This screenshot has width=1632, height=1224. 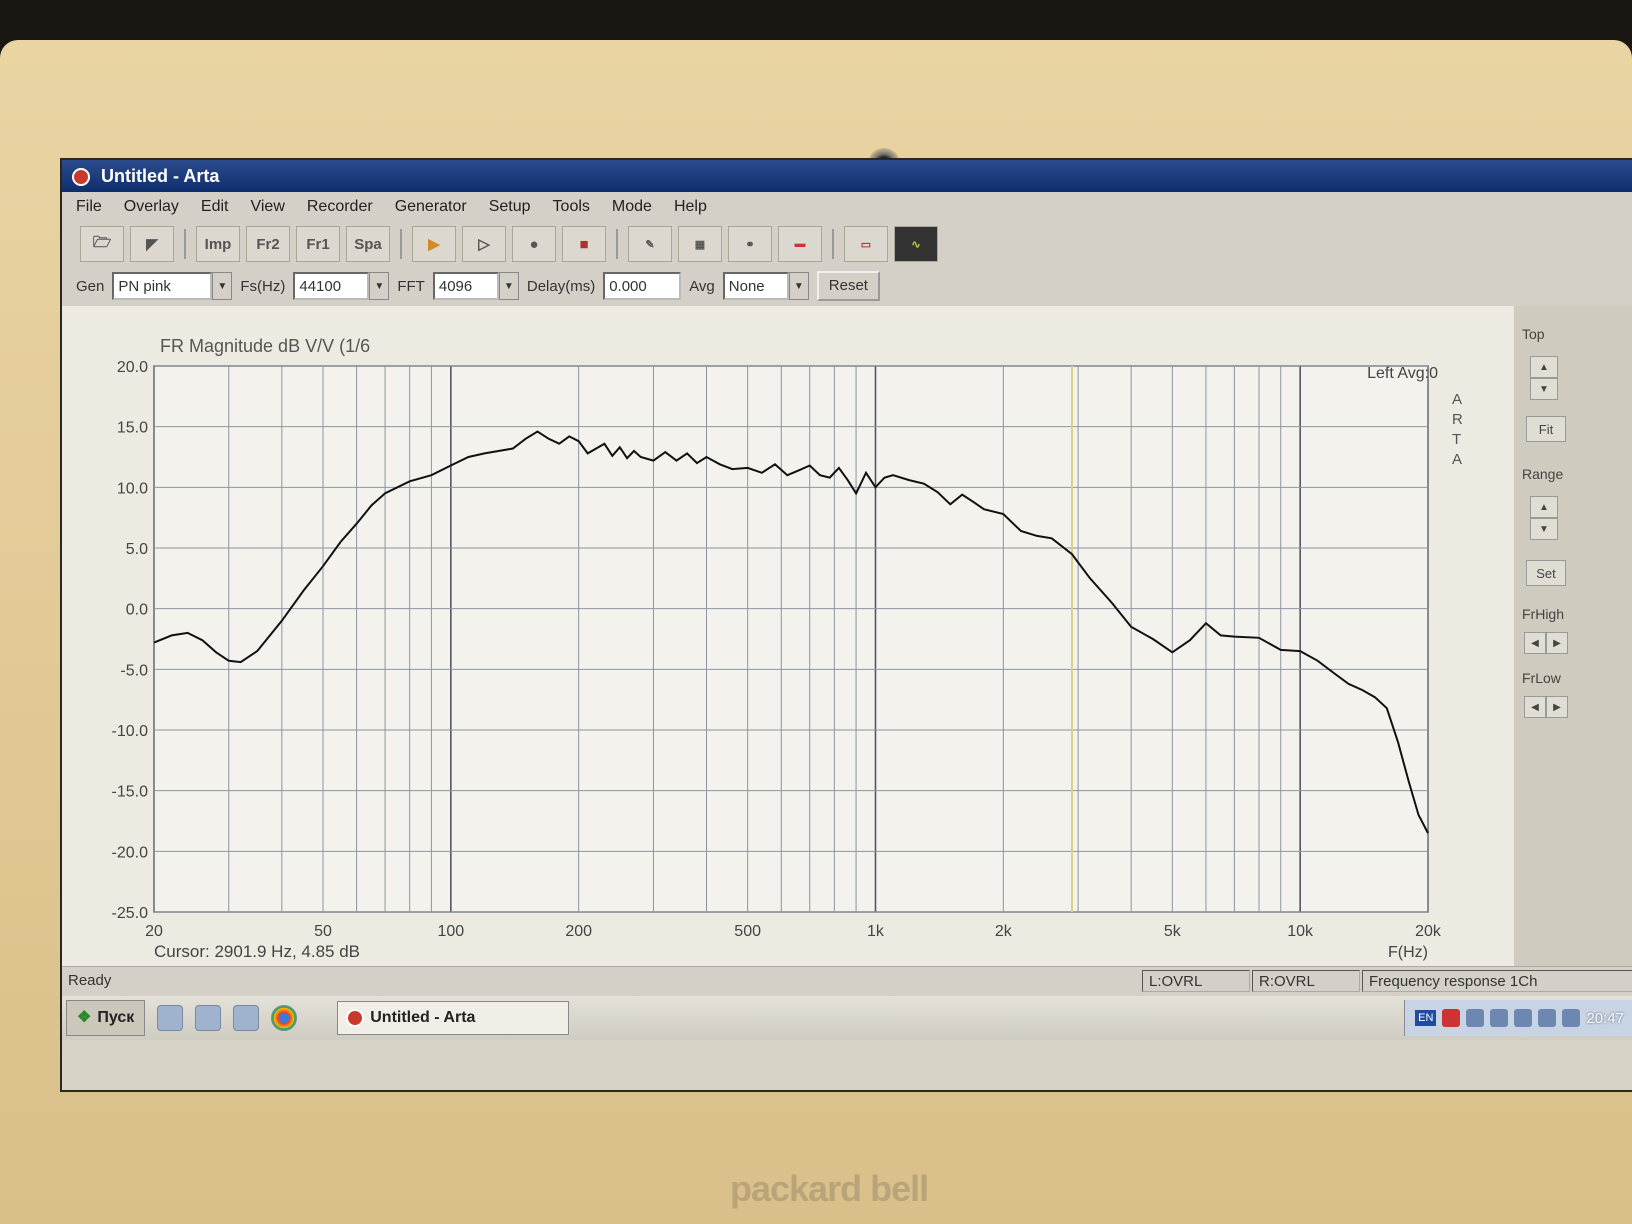 What do you see at coordinates (152, 244) in the screenshot?
I see `pointer-icon: ◤` at bounding box center [152, 244].